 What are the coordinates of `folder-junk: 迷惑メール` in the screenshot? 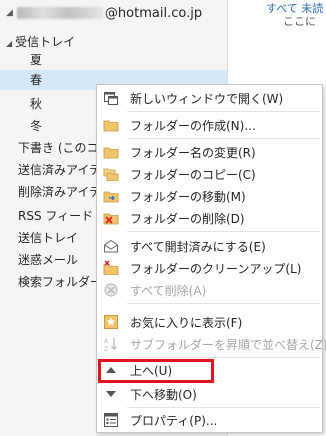 It's located at (48, 260).